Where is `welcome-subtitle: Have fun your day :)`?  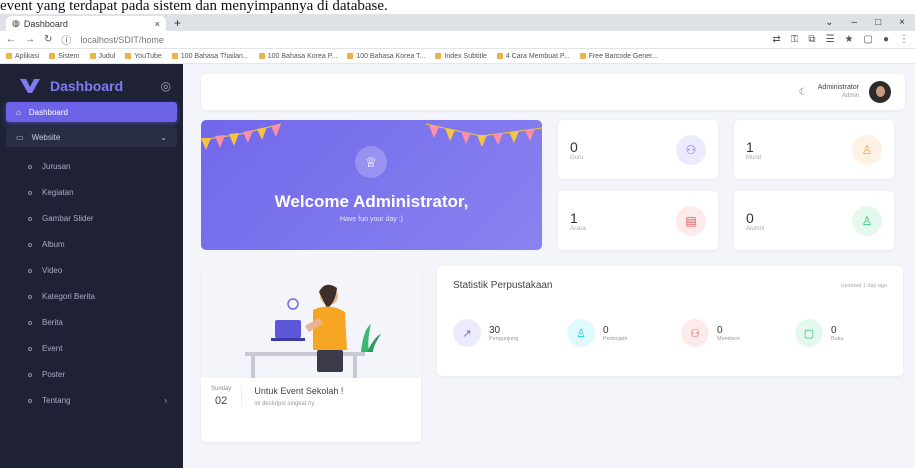 welcome-subtitle: Have fun your day :) is located at coordinates (371, 219).